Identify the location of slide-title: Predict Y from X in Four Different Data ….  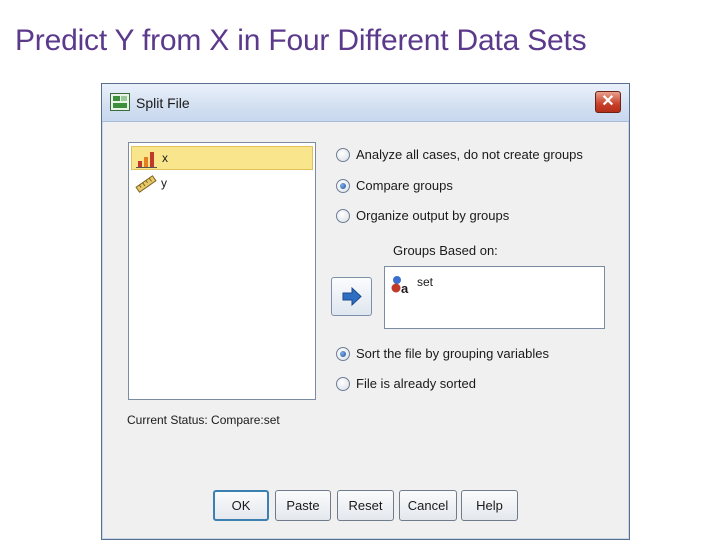
(301, 40).